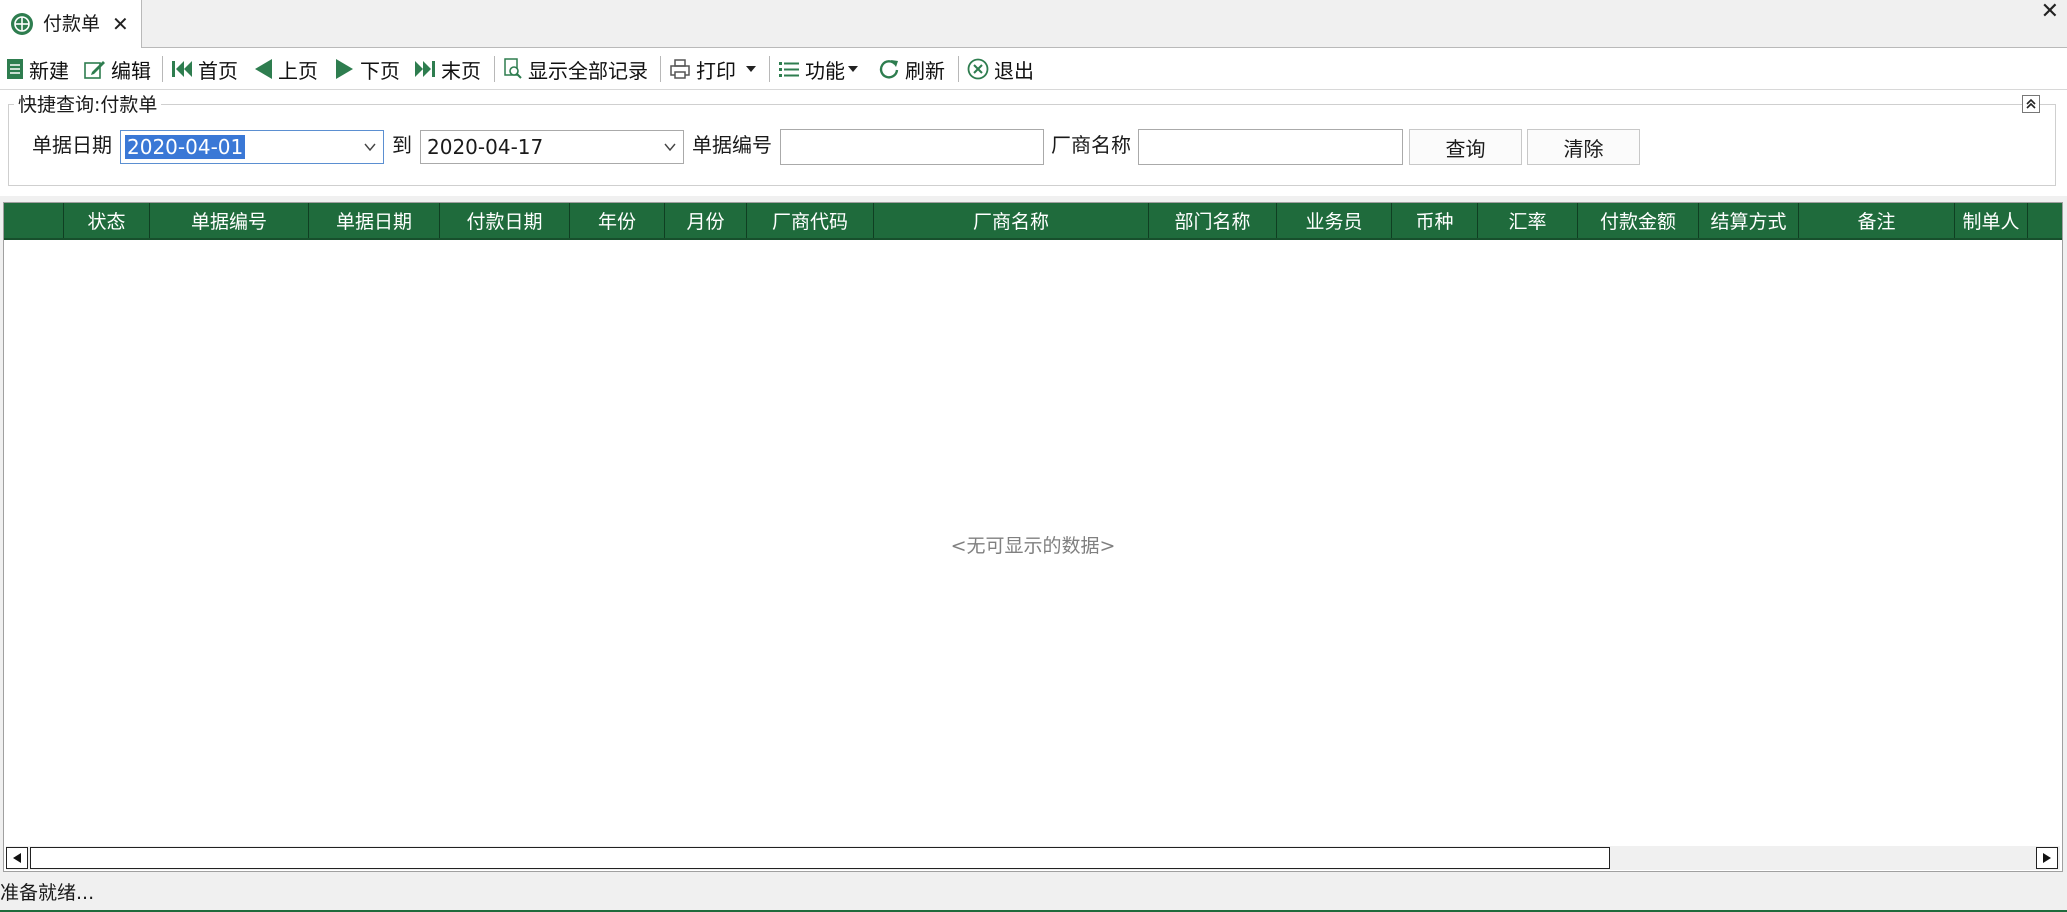 The height and width of the screenshot is (912, 2067). I want to click on arrow-right-icon, so click(2047, 858).